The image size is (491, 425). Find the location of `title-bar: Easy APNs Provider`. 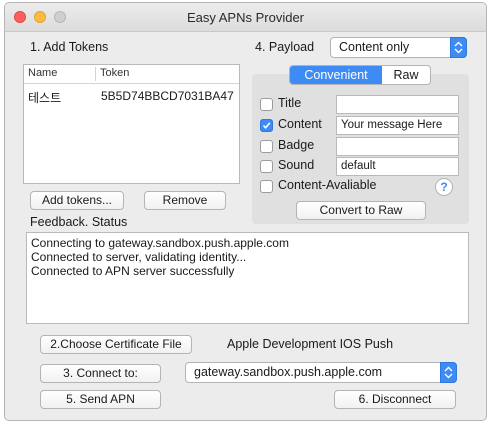

title-bar: Easy APNs Provider is located at coordinates (245, 17).